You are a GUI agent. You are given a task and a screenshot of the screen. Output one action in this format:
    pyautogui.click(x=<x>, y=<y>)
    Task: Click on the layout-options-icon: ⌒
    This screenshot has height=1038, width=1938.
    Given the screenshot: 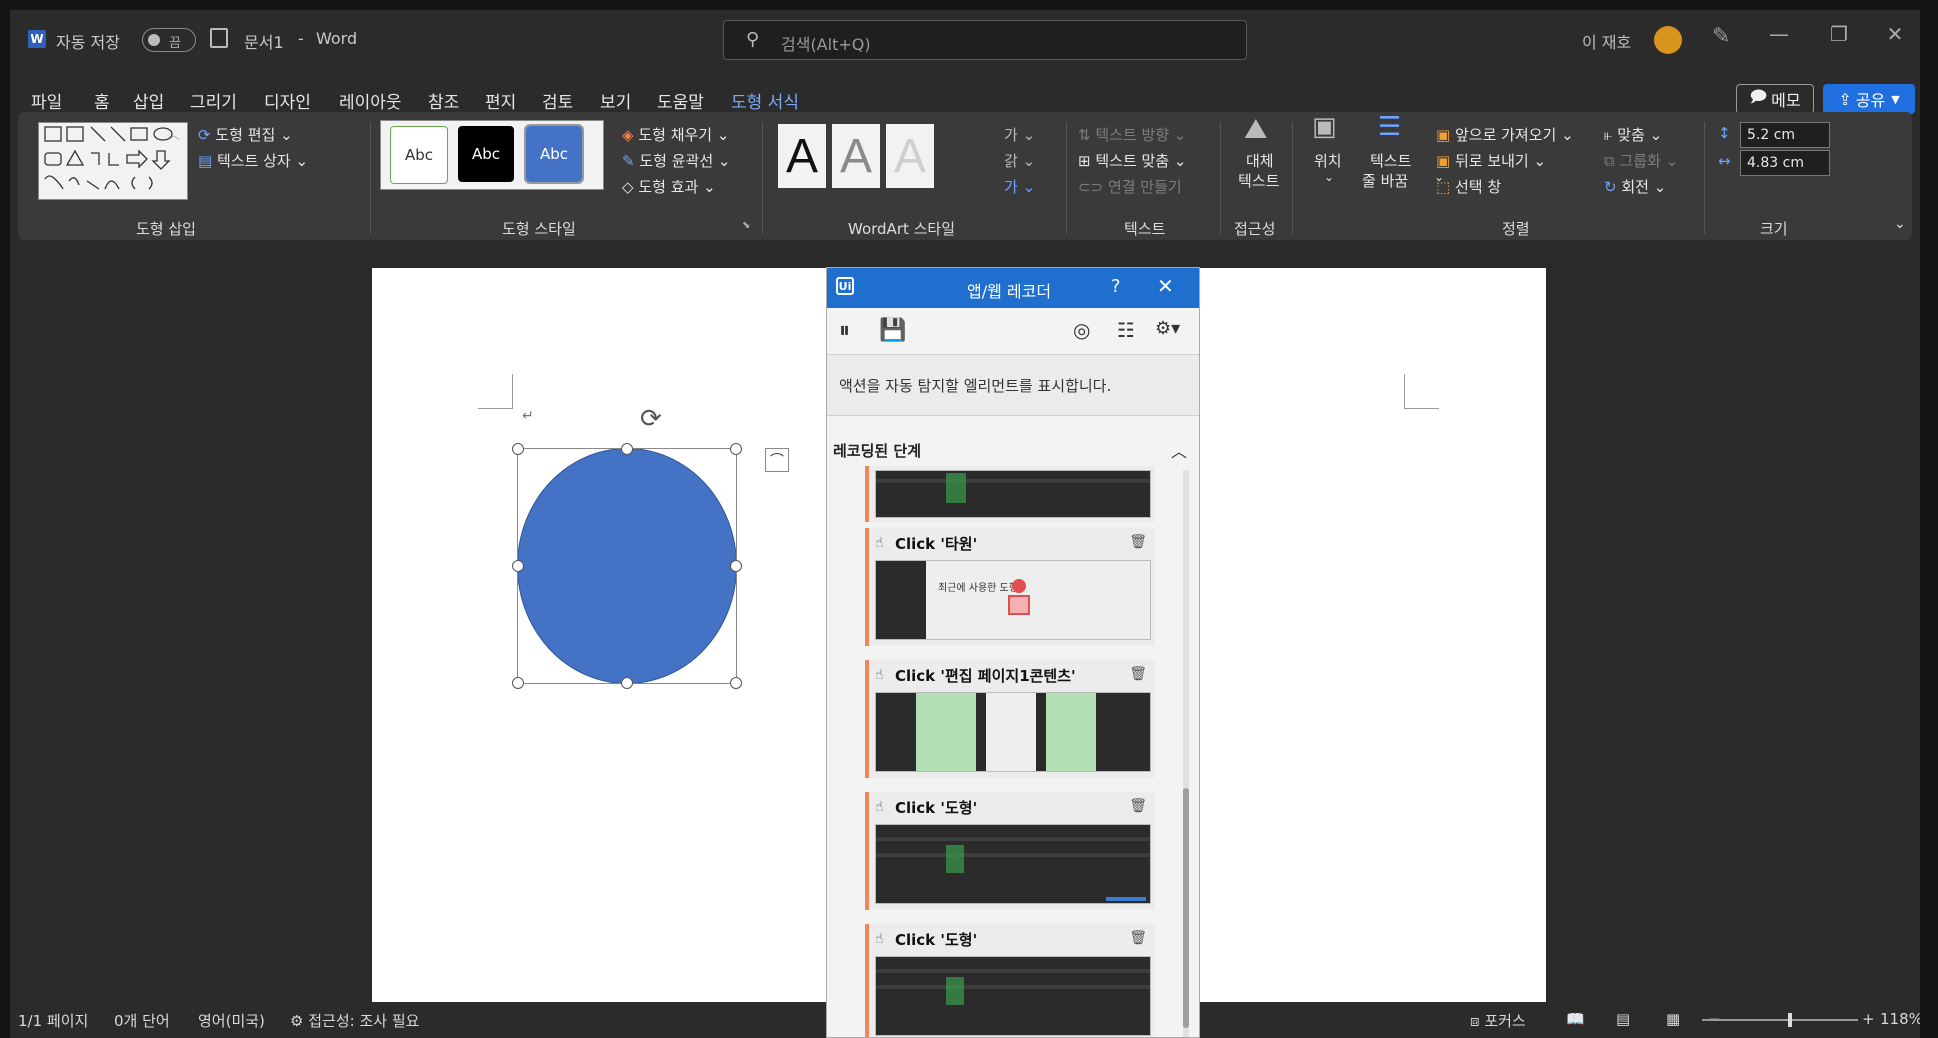 What is the action you would take?
    pyautogui.click(x=777, y=460)
    